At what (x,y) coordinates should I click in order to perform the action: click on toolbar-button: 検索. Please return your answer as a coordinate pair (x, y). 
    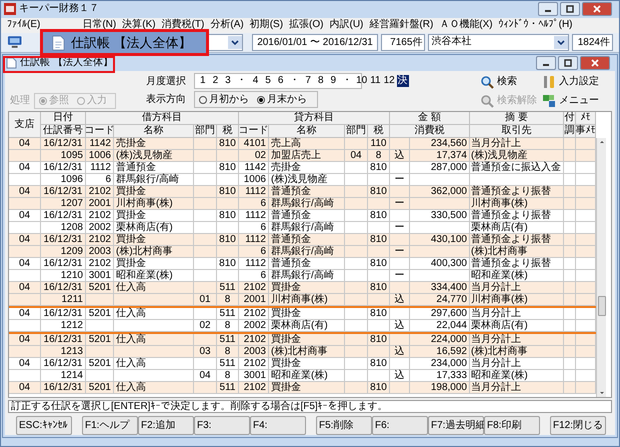
    Looking at the image, I should click on (511, 81).